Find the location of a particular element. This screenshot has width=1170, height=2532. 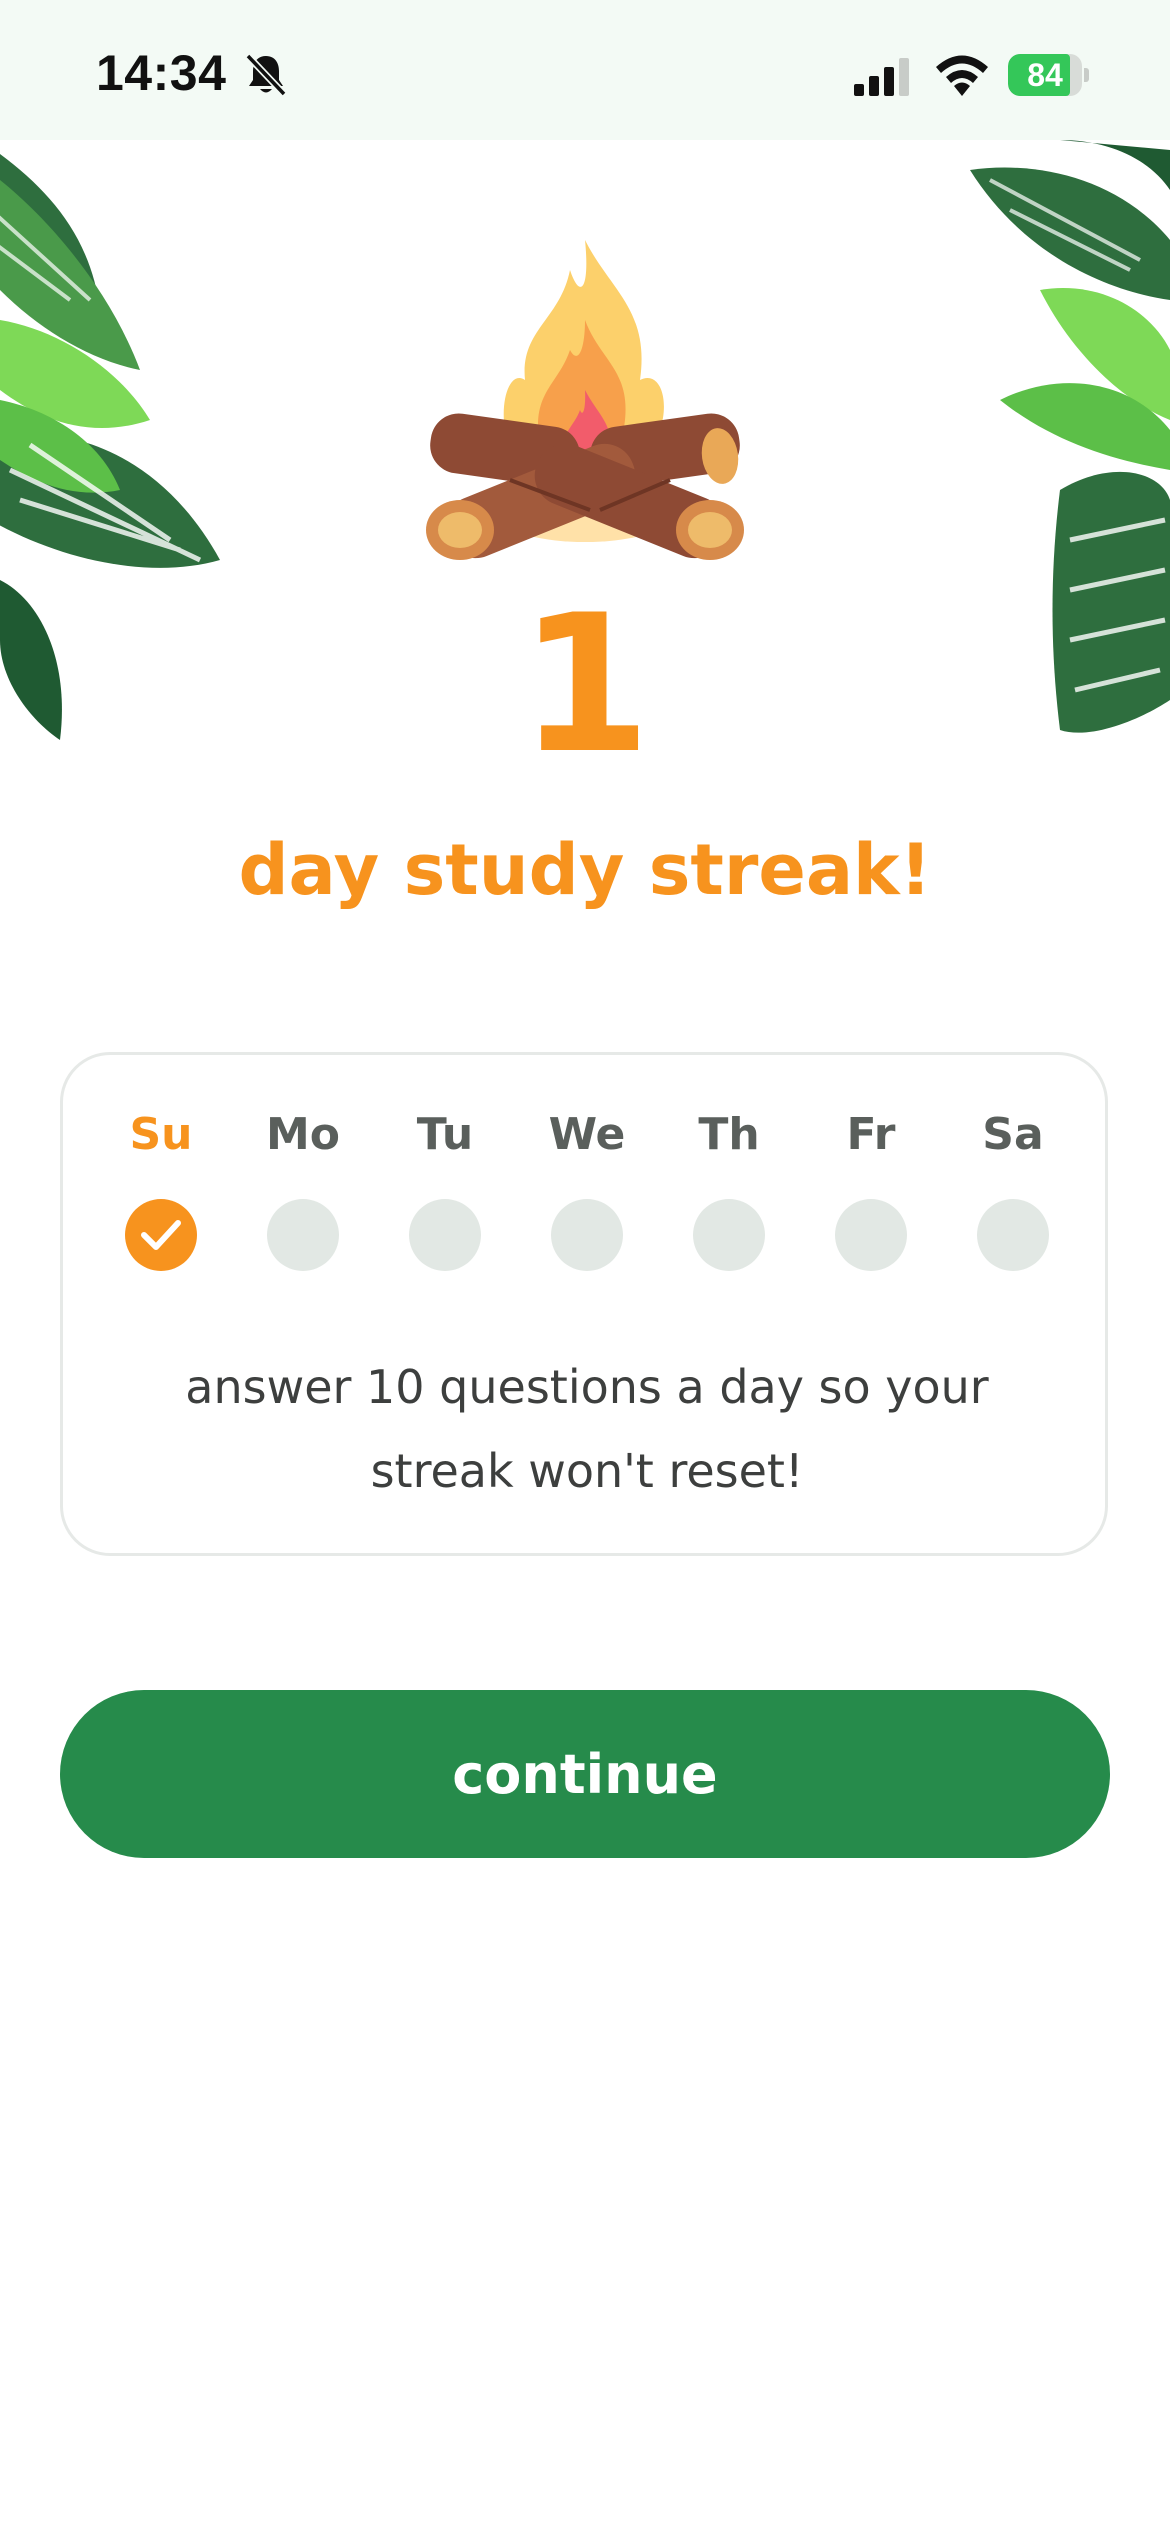

day-friday: Fr is located at coordinates (871, 1195).